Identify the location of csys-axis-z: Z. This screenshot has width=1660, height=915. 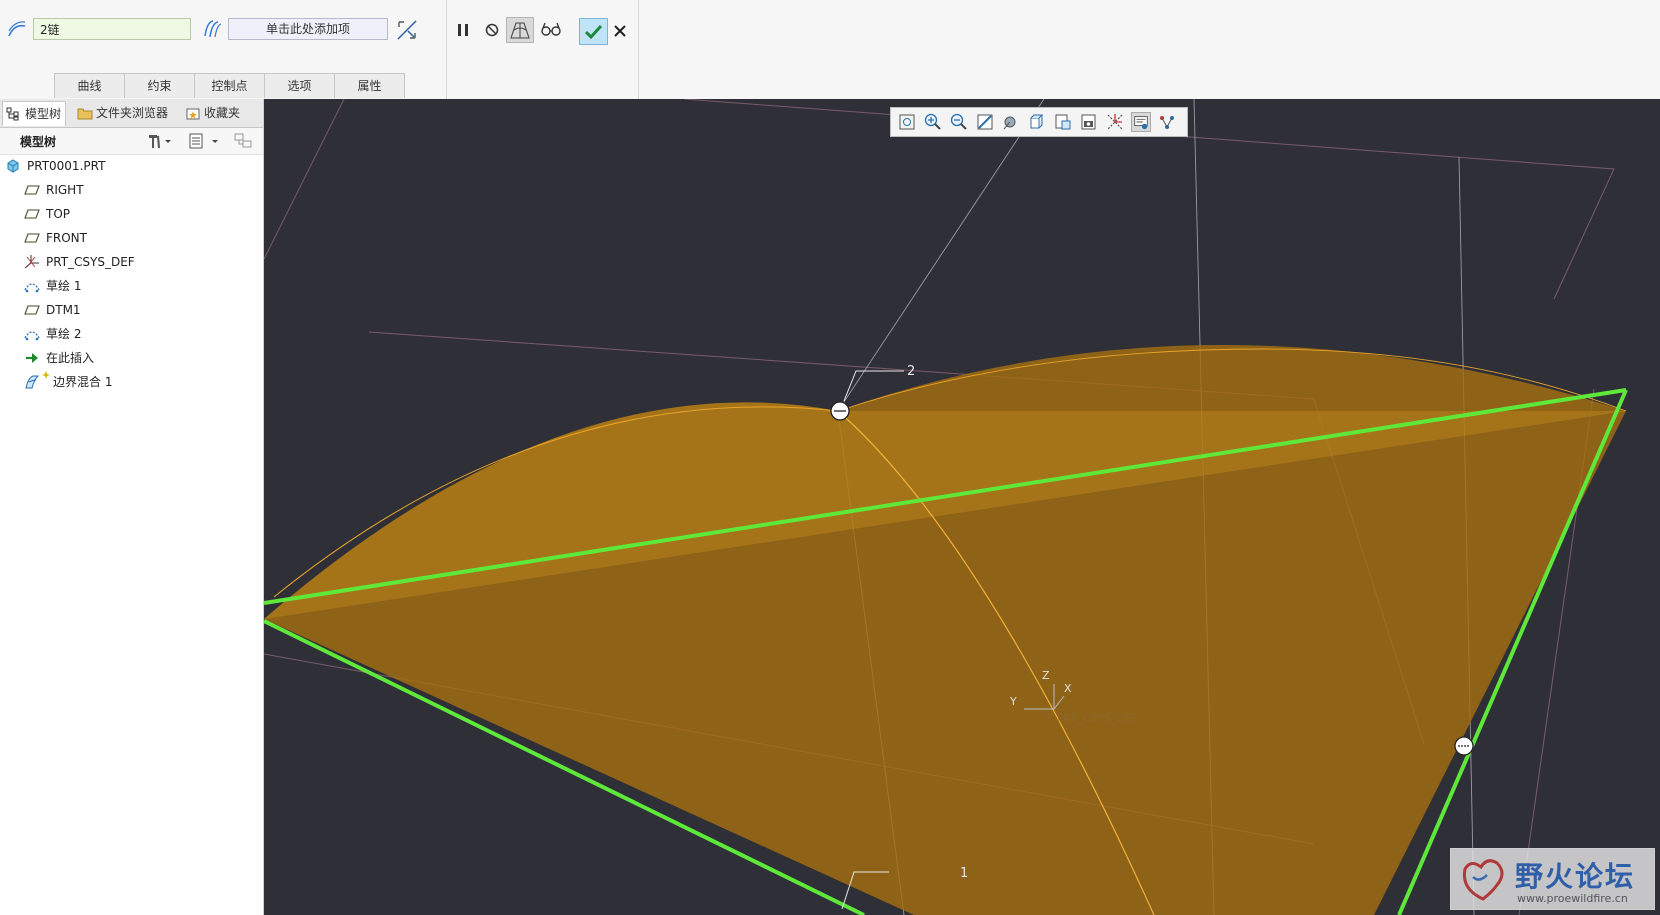
(1046, 675).